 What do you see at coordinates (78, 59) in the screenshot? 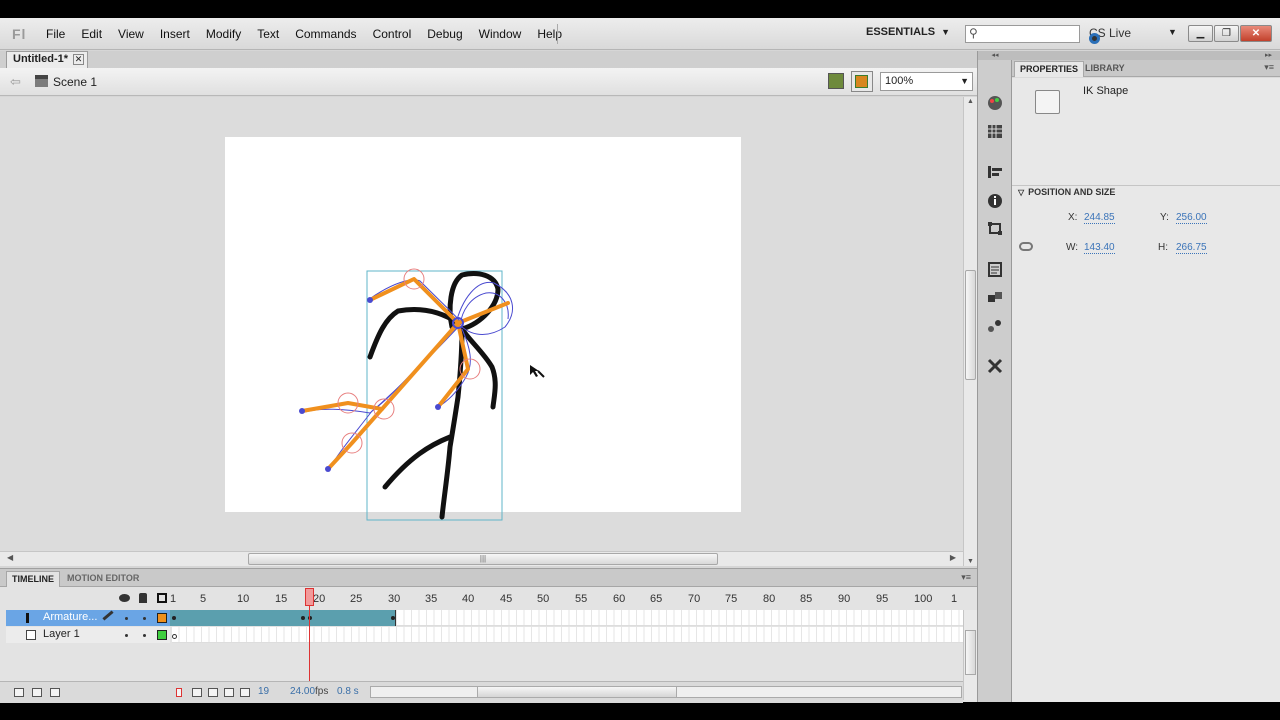
I see `close-icon: ✕` at bounding box center [78, 59].